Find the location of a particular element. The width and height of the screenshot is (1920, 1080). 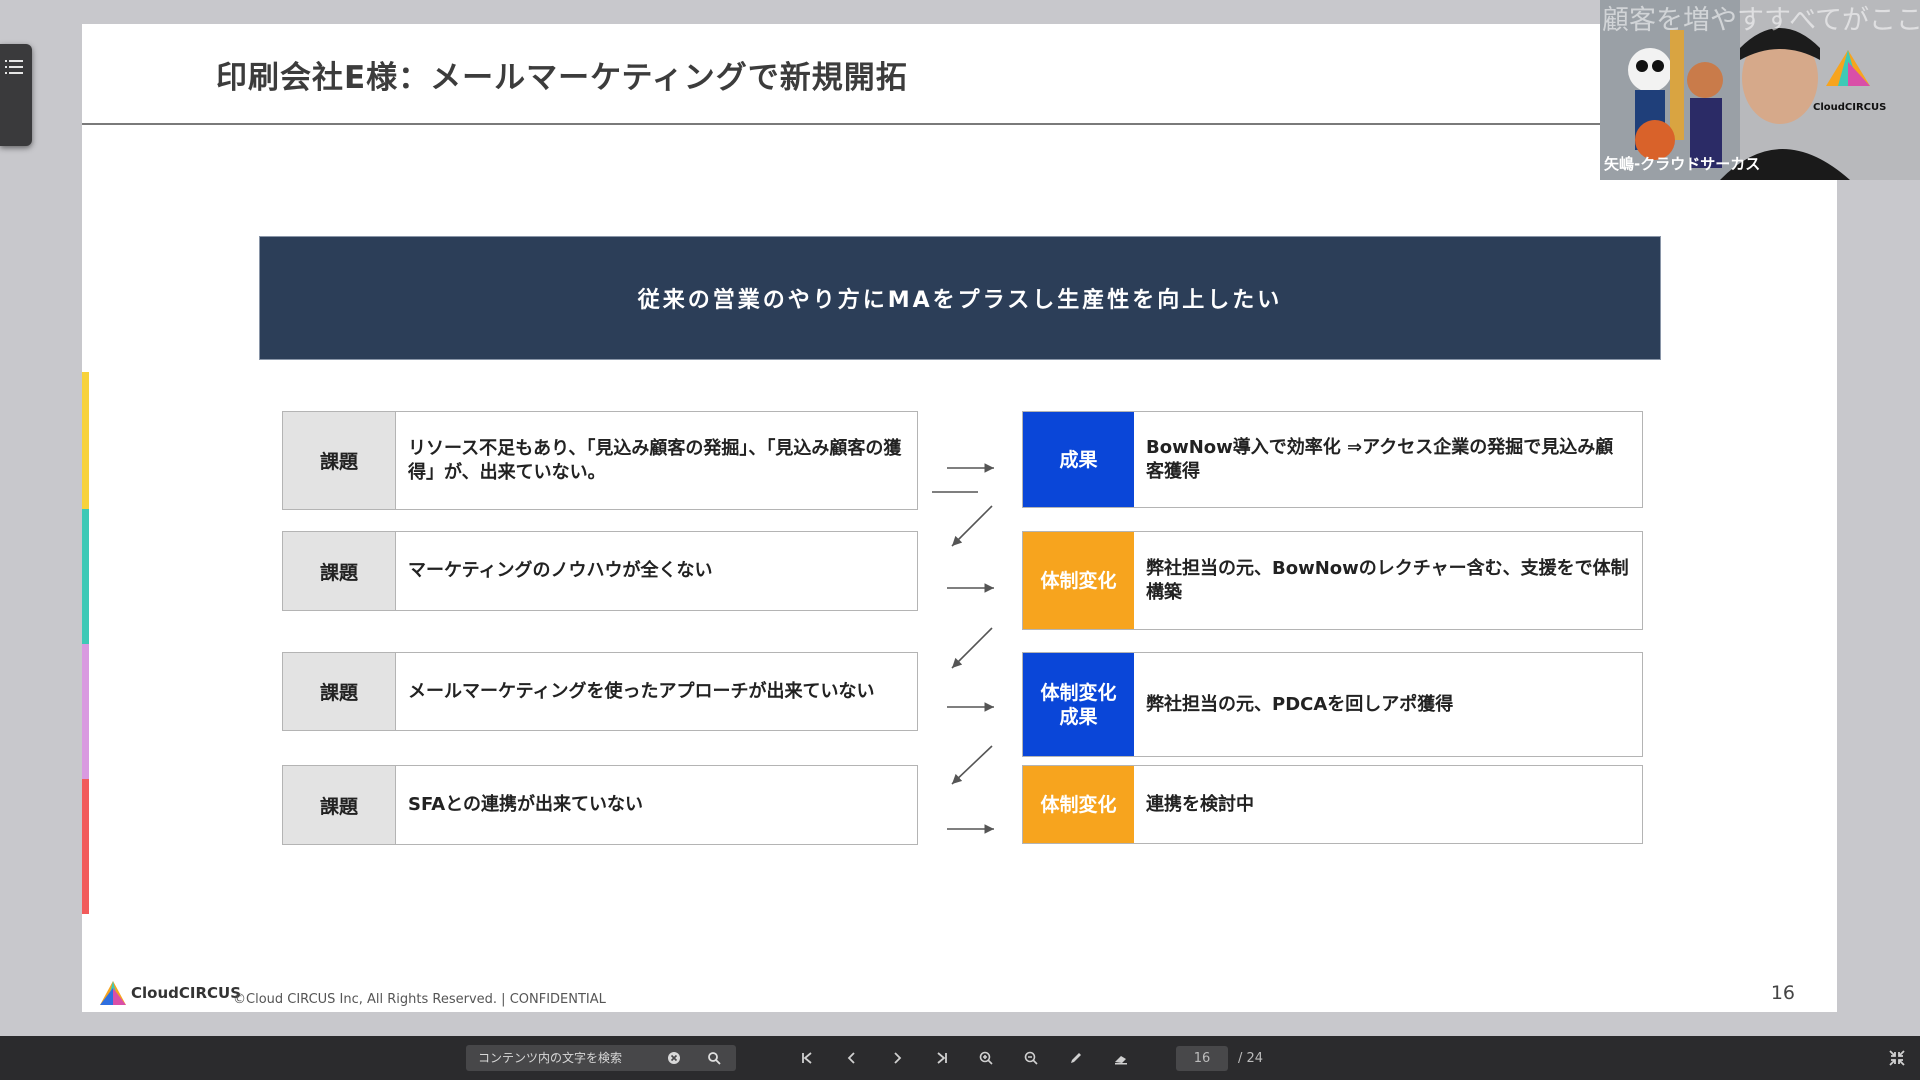

pen-icon is located at coordinates (1076, 1058).